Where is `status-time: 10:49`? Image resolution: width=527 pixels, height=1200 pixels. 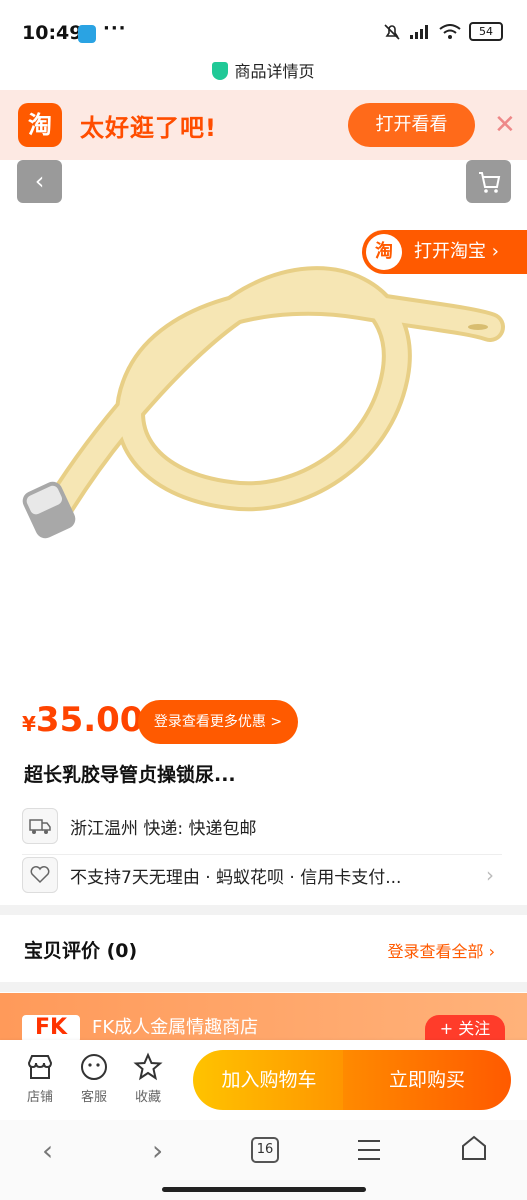
status-time: 10:49 is located at coordinates (52, 33).